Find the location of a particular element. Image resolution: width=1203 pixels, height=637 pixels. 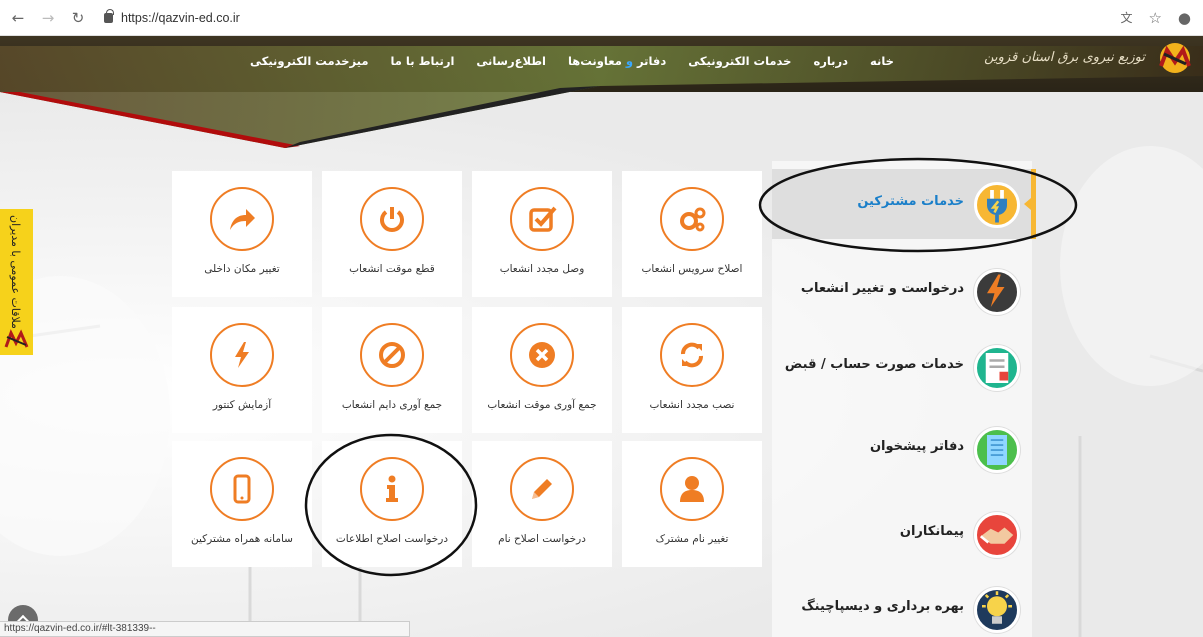

logo-text: توزیع نیروی برق استان قزوین is located at coordinates (1064, 57).